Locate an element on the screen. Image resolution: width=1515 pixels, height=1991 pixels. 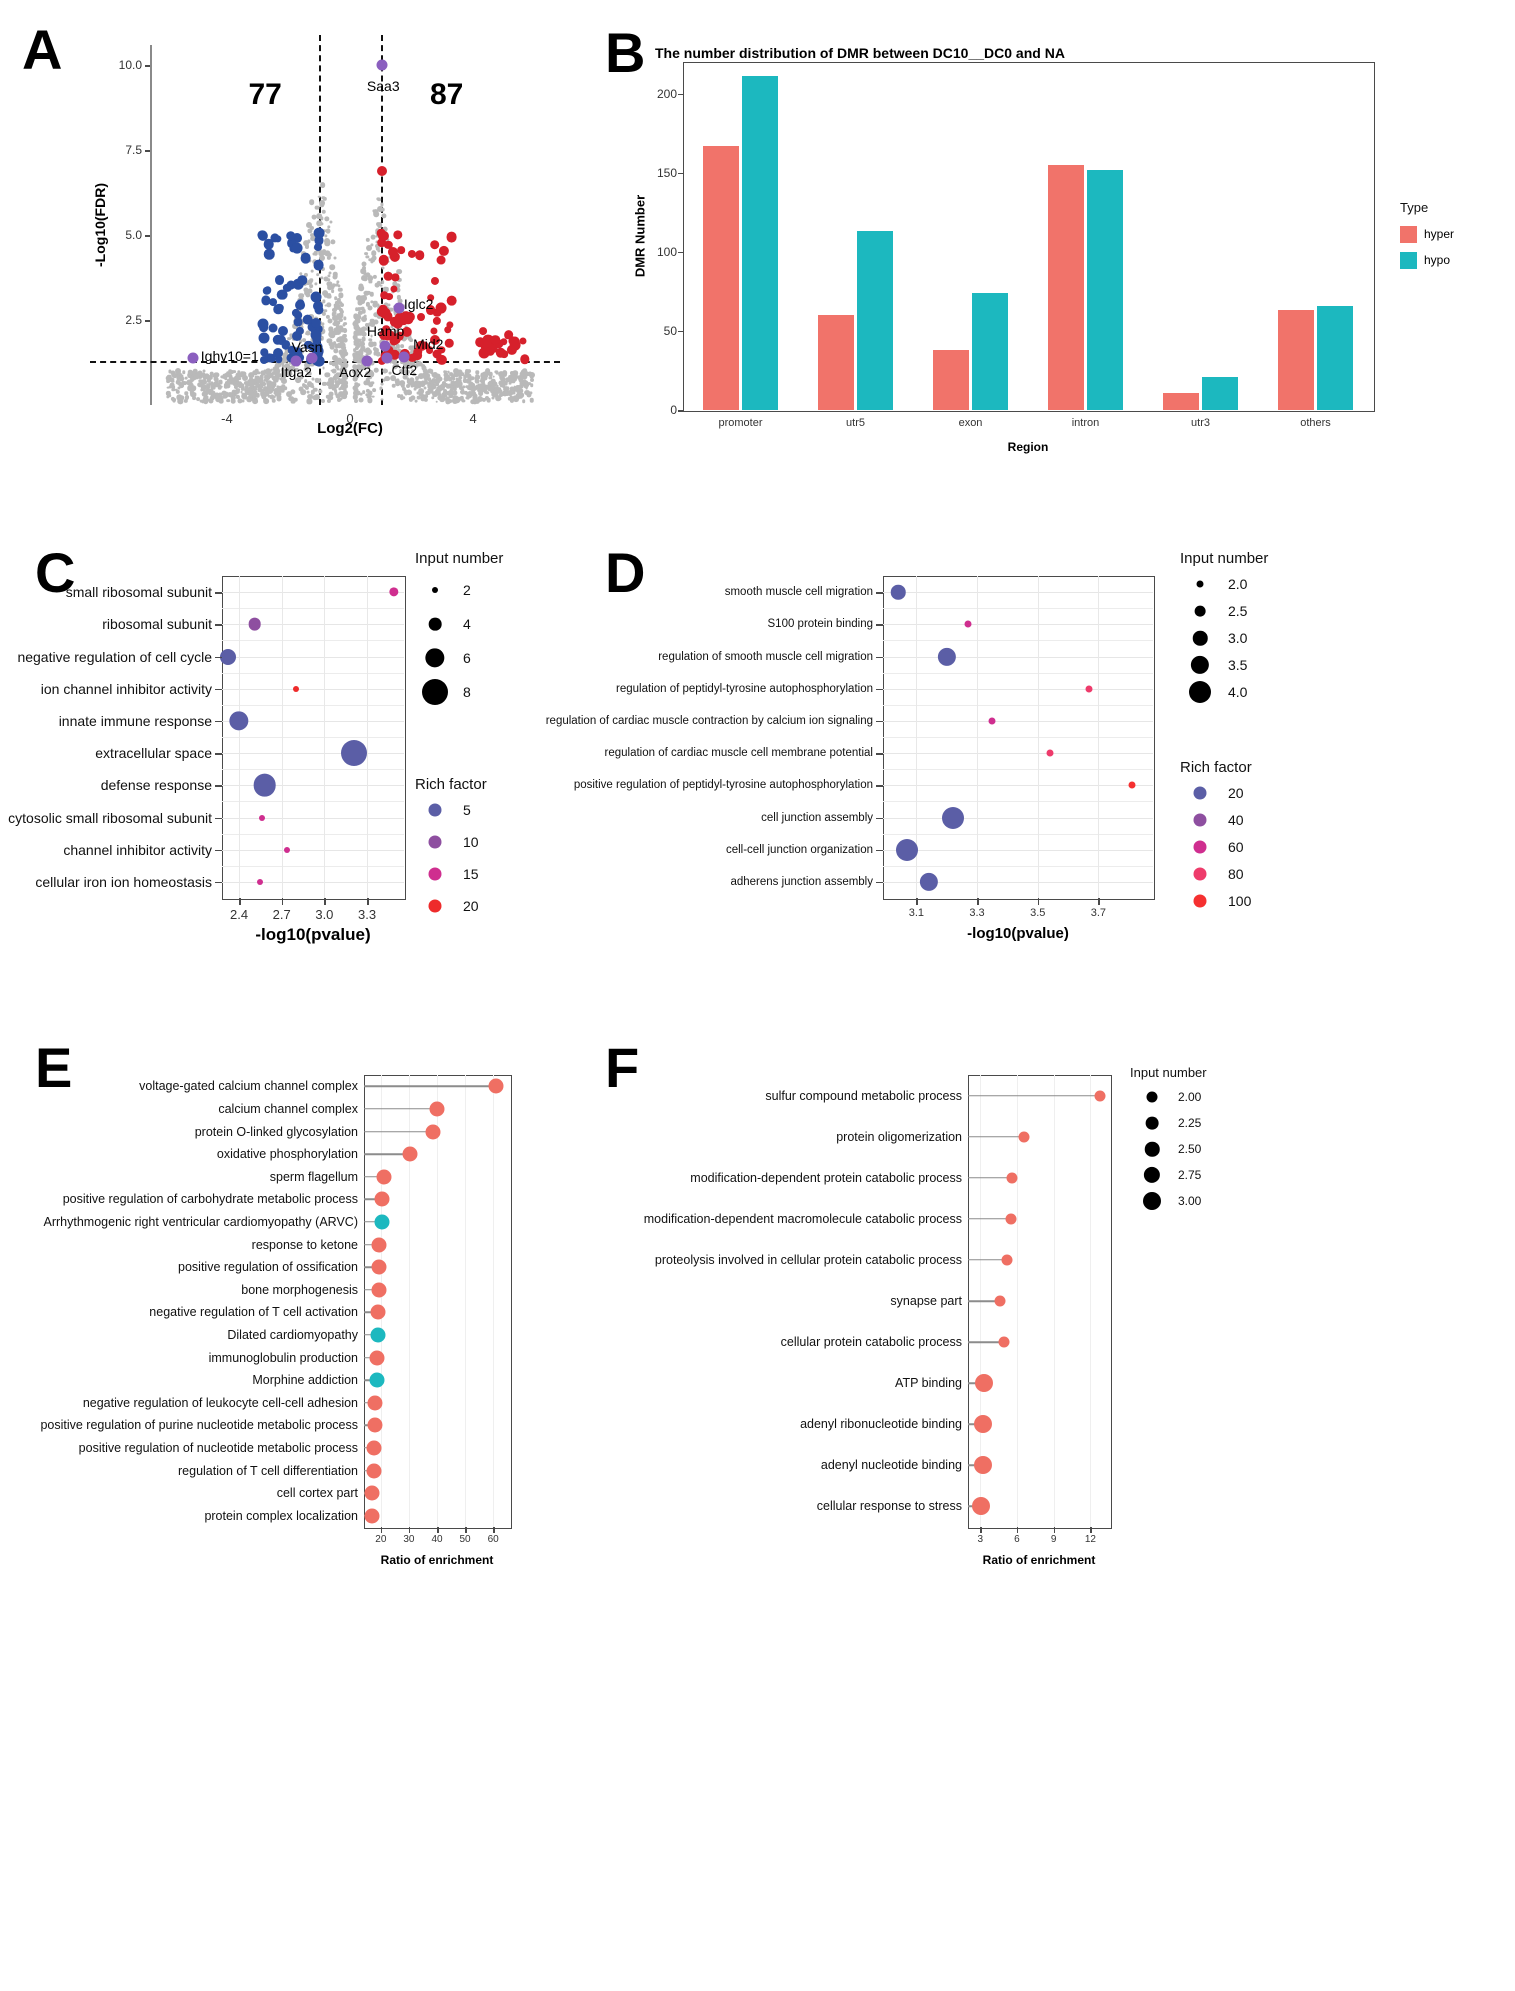
c-color-legend-dot is located at coordinates (435, 874).